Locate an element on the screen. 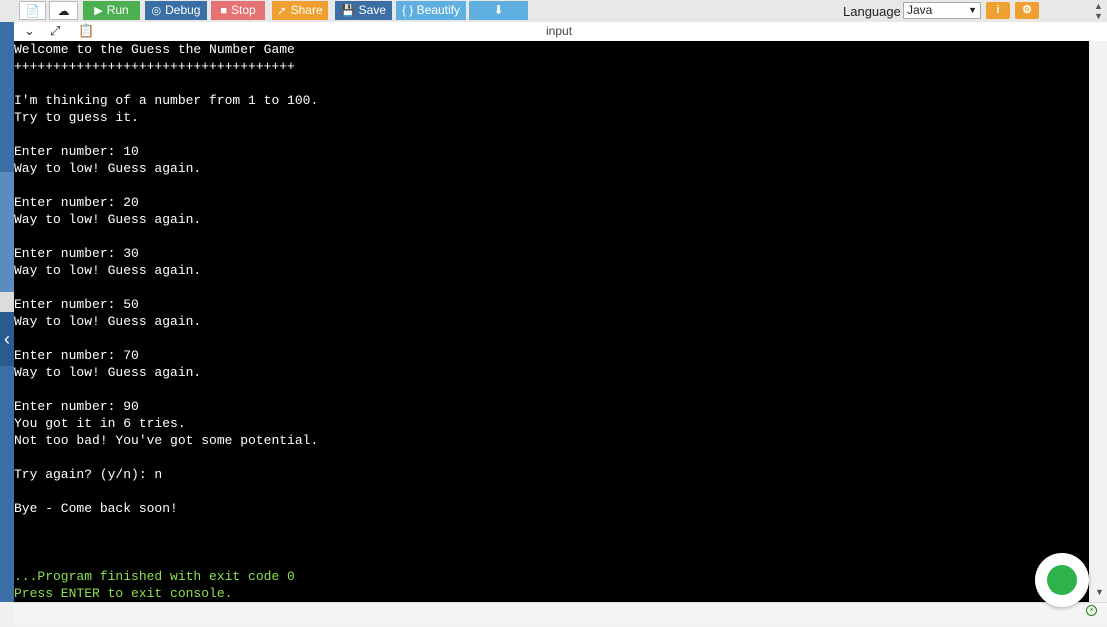 The width and height of the screenshot is (1107, 627). gear-icon: ⚙ is located at coordinates (1027, 10).